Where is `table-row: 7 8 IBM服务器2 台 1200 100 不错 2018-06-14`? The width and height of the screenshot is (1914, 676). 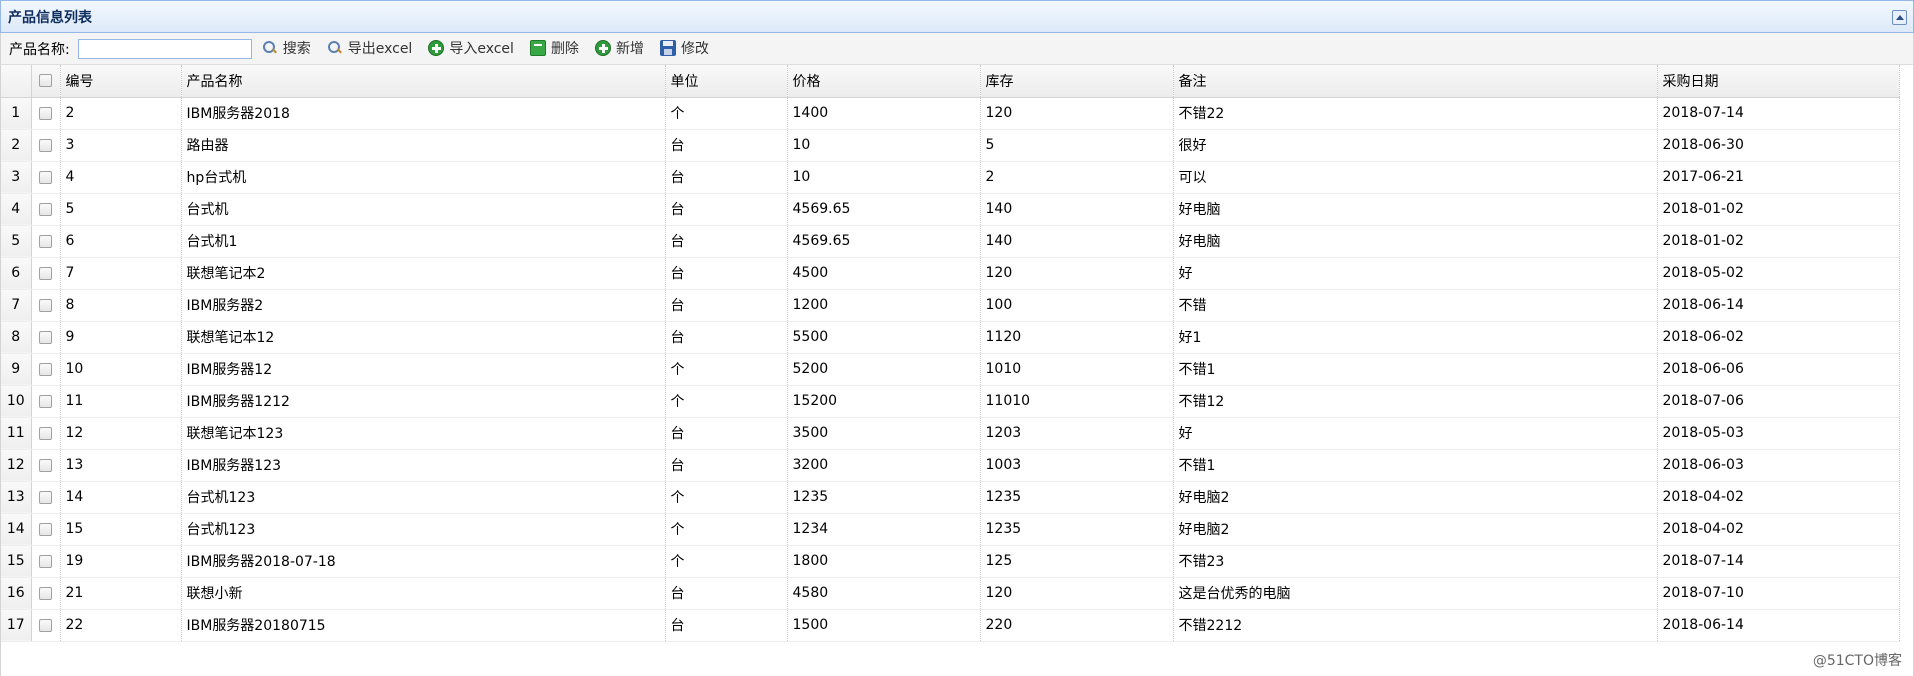
table-row: 7 8 IBM服务器2 台 1200 100 不错 2018-06-14 is located at coordinates (950, 305).